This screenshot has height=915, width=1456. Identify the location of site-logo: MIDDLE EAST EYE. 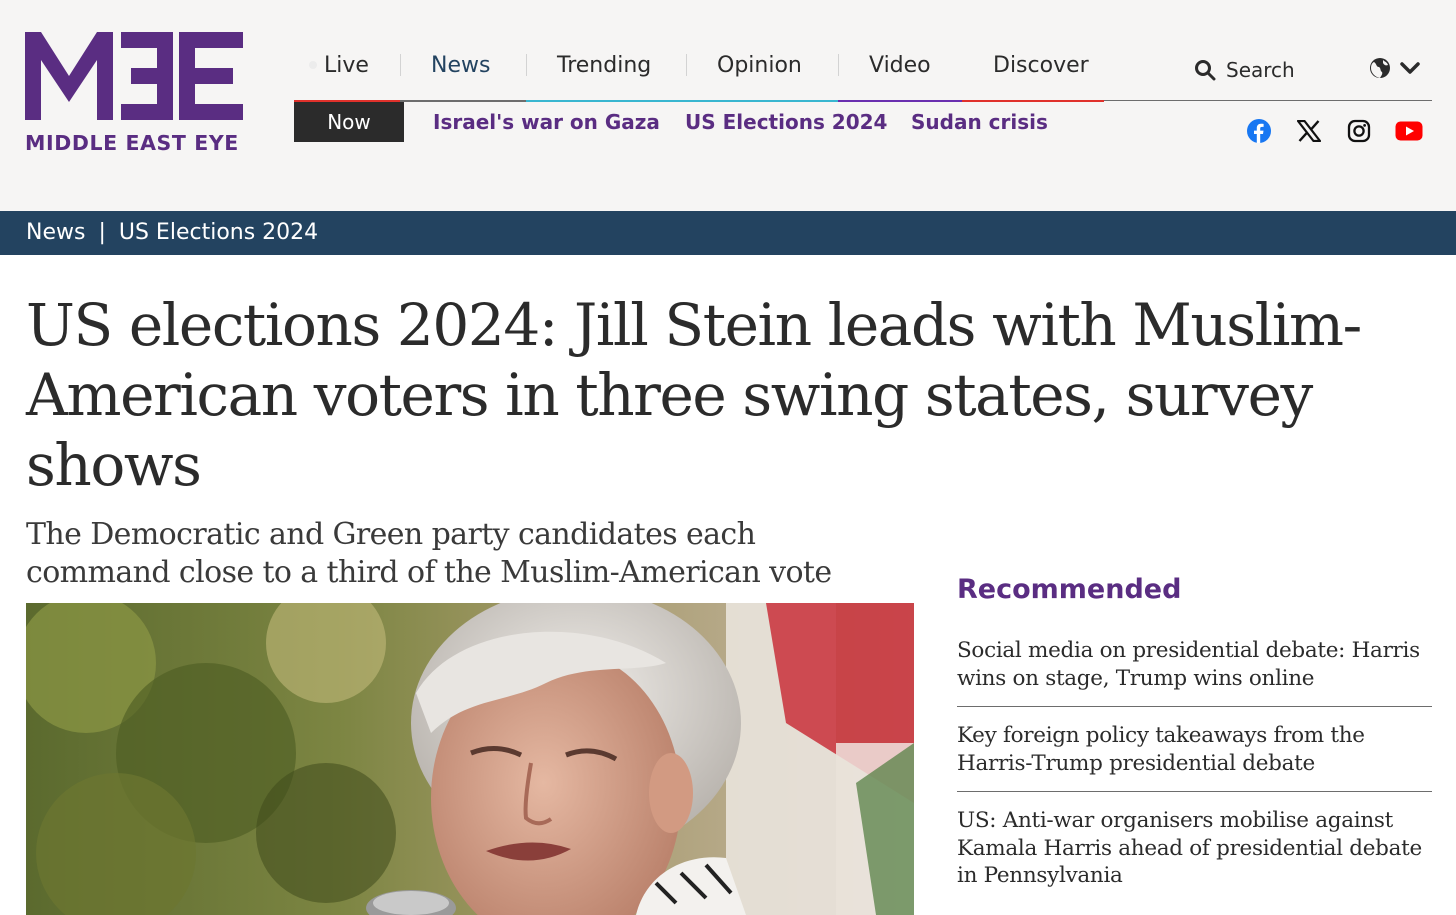
(135, 94).